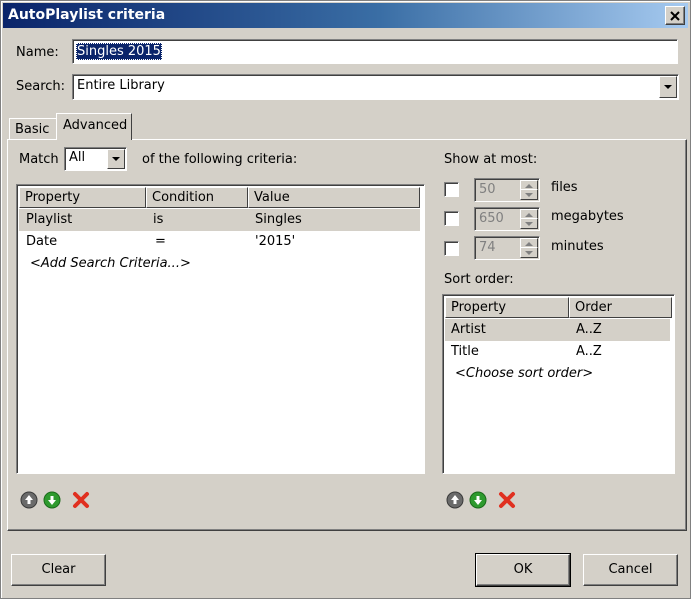 This screenshot has height=599, width=691. Describe the element at coordinates (375, 51) in the screenshot. I see `name-input: Singles 2015` at that location.